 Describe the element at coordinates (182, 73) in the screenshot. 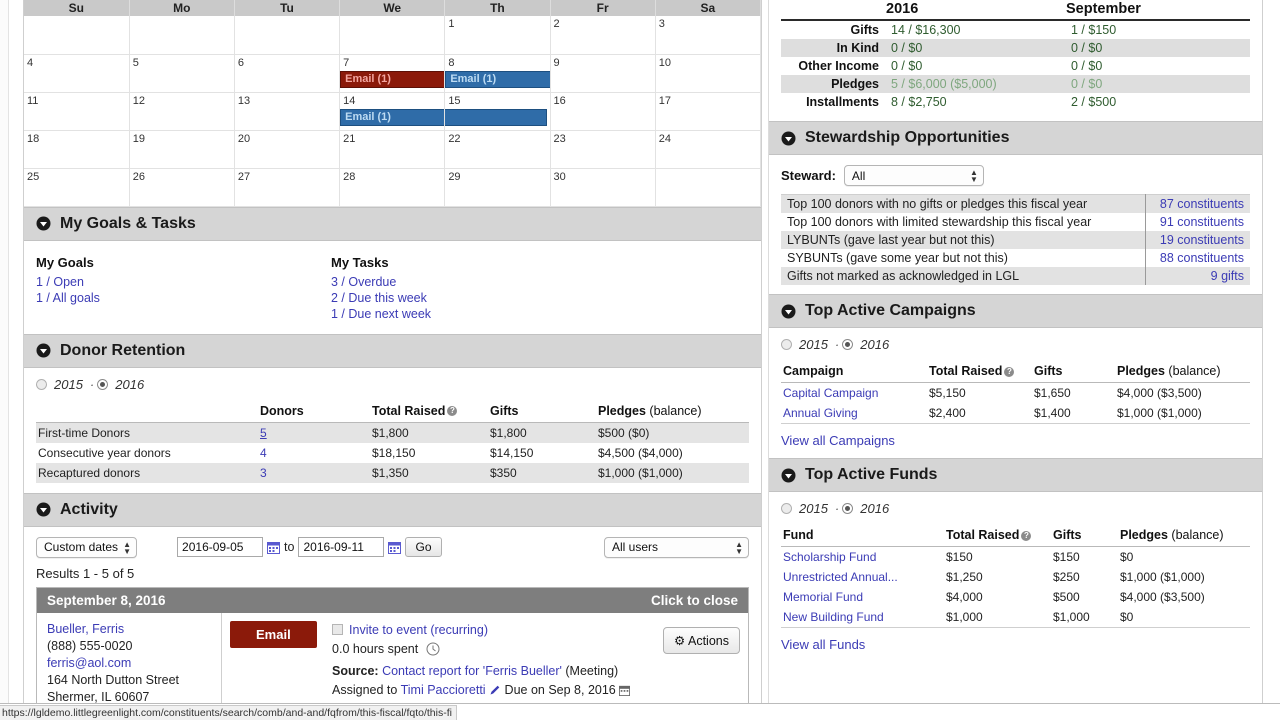

I see `calendar-day-cell: 5` at that location.